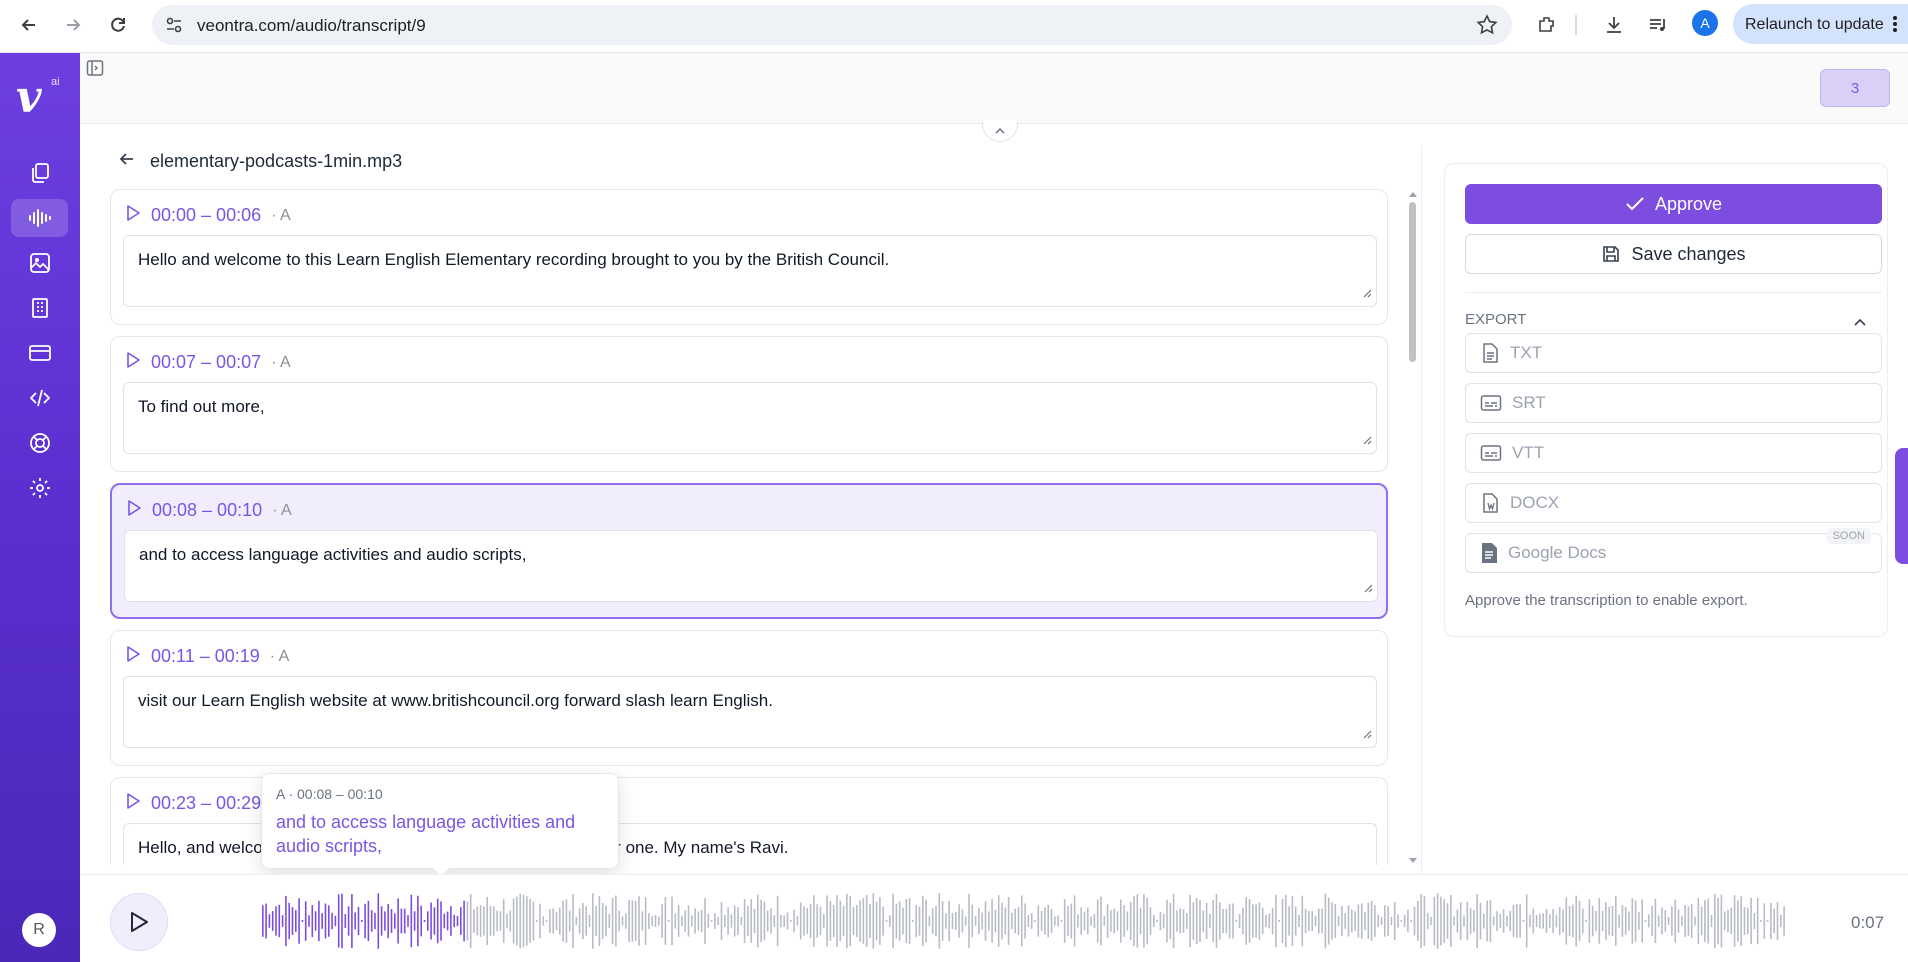  Describe the element at coordinates (73, 25) in the screenshot. I see `forward-icon` at that location.